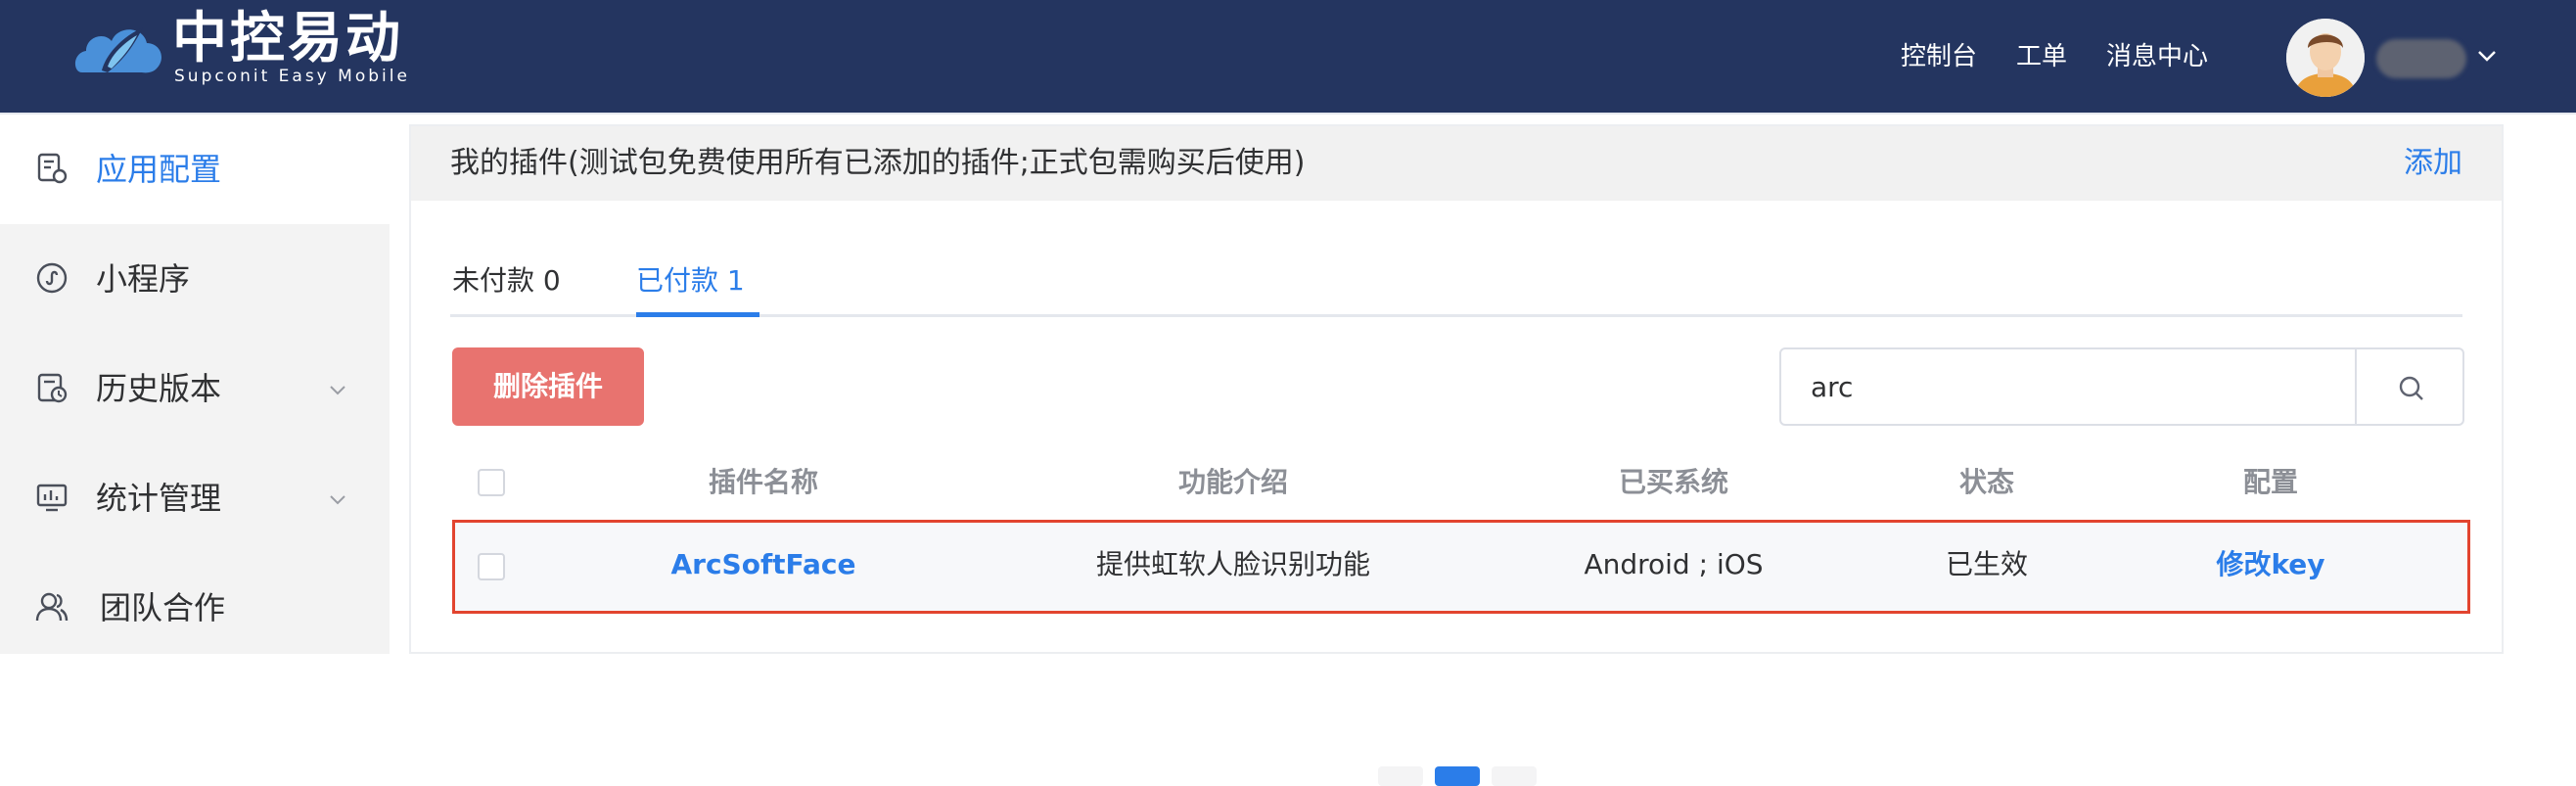  Describe the element at coordinates (507, 281) in the screenshot. I see `tab-unpaid: 未付款 0` at that location.